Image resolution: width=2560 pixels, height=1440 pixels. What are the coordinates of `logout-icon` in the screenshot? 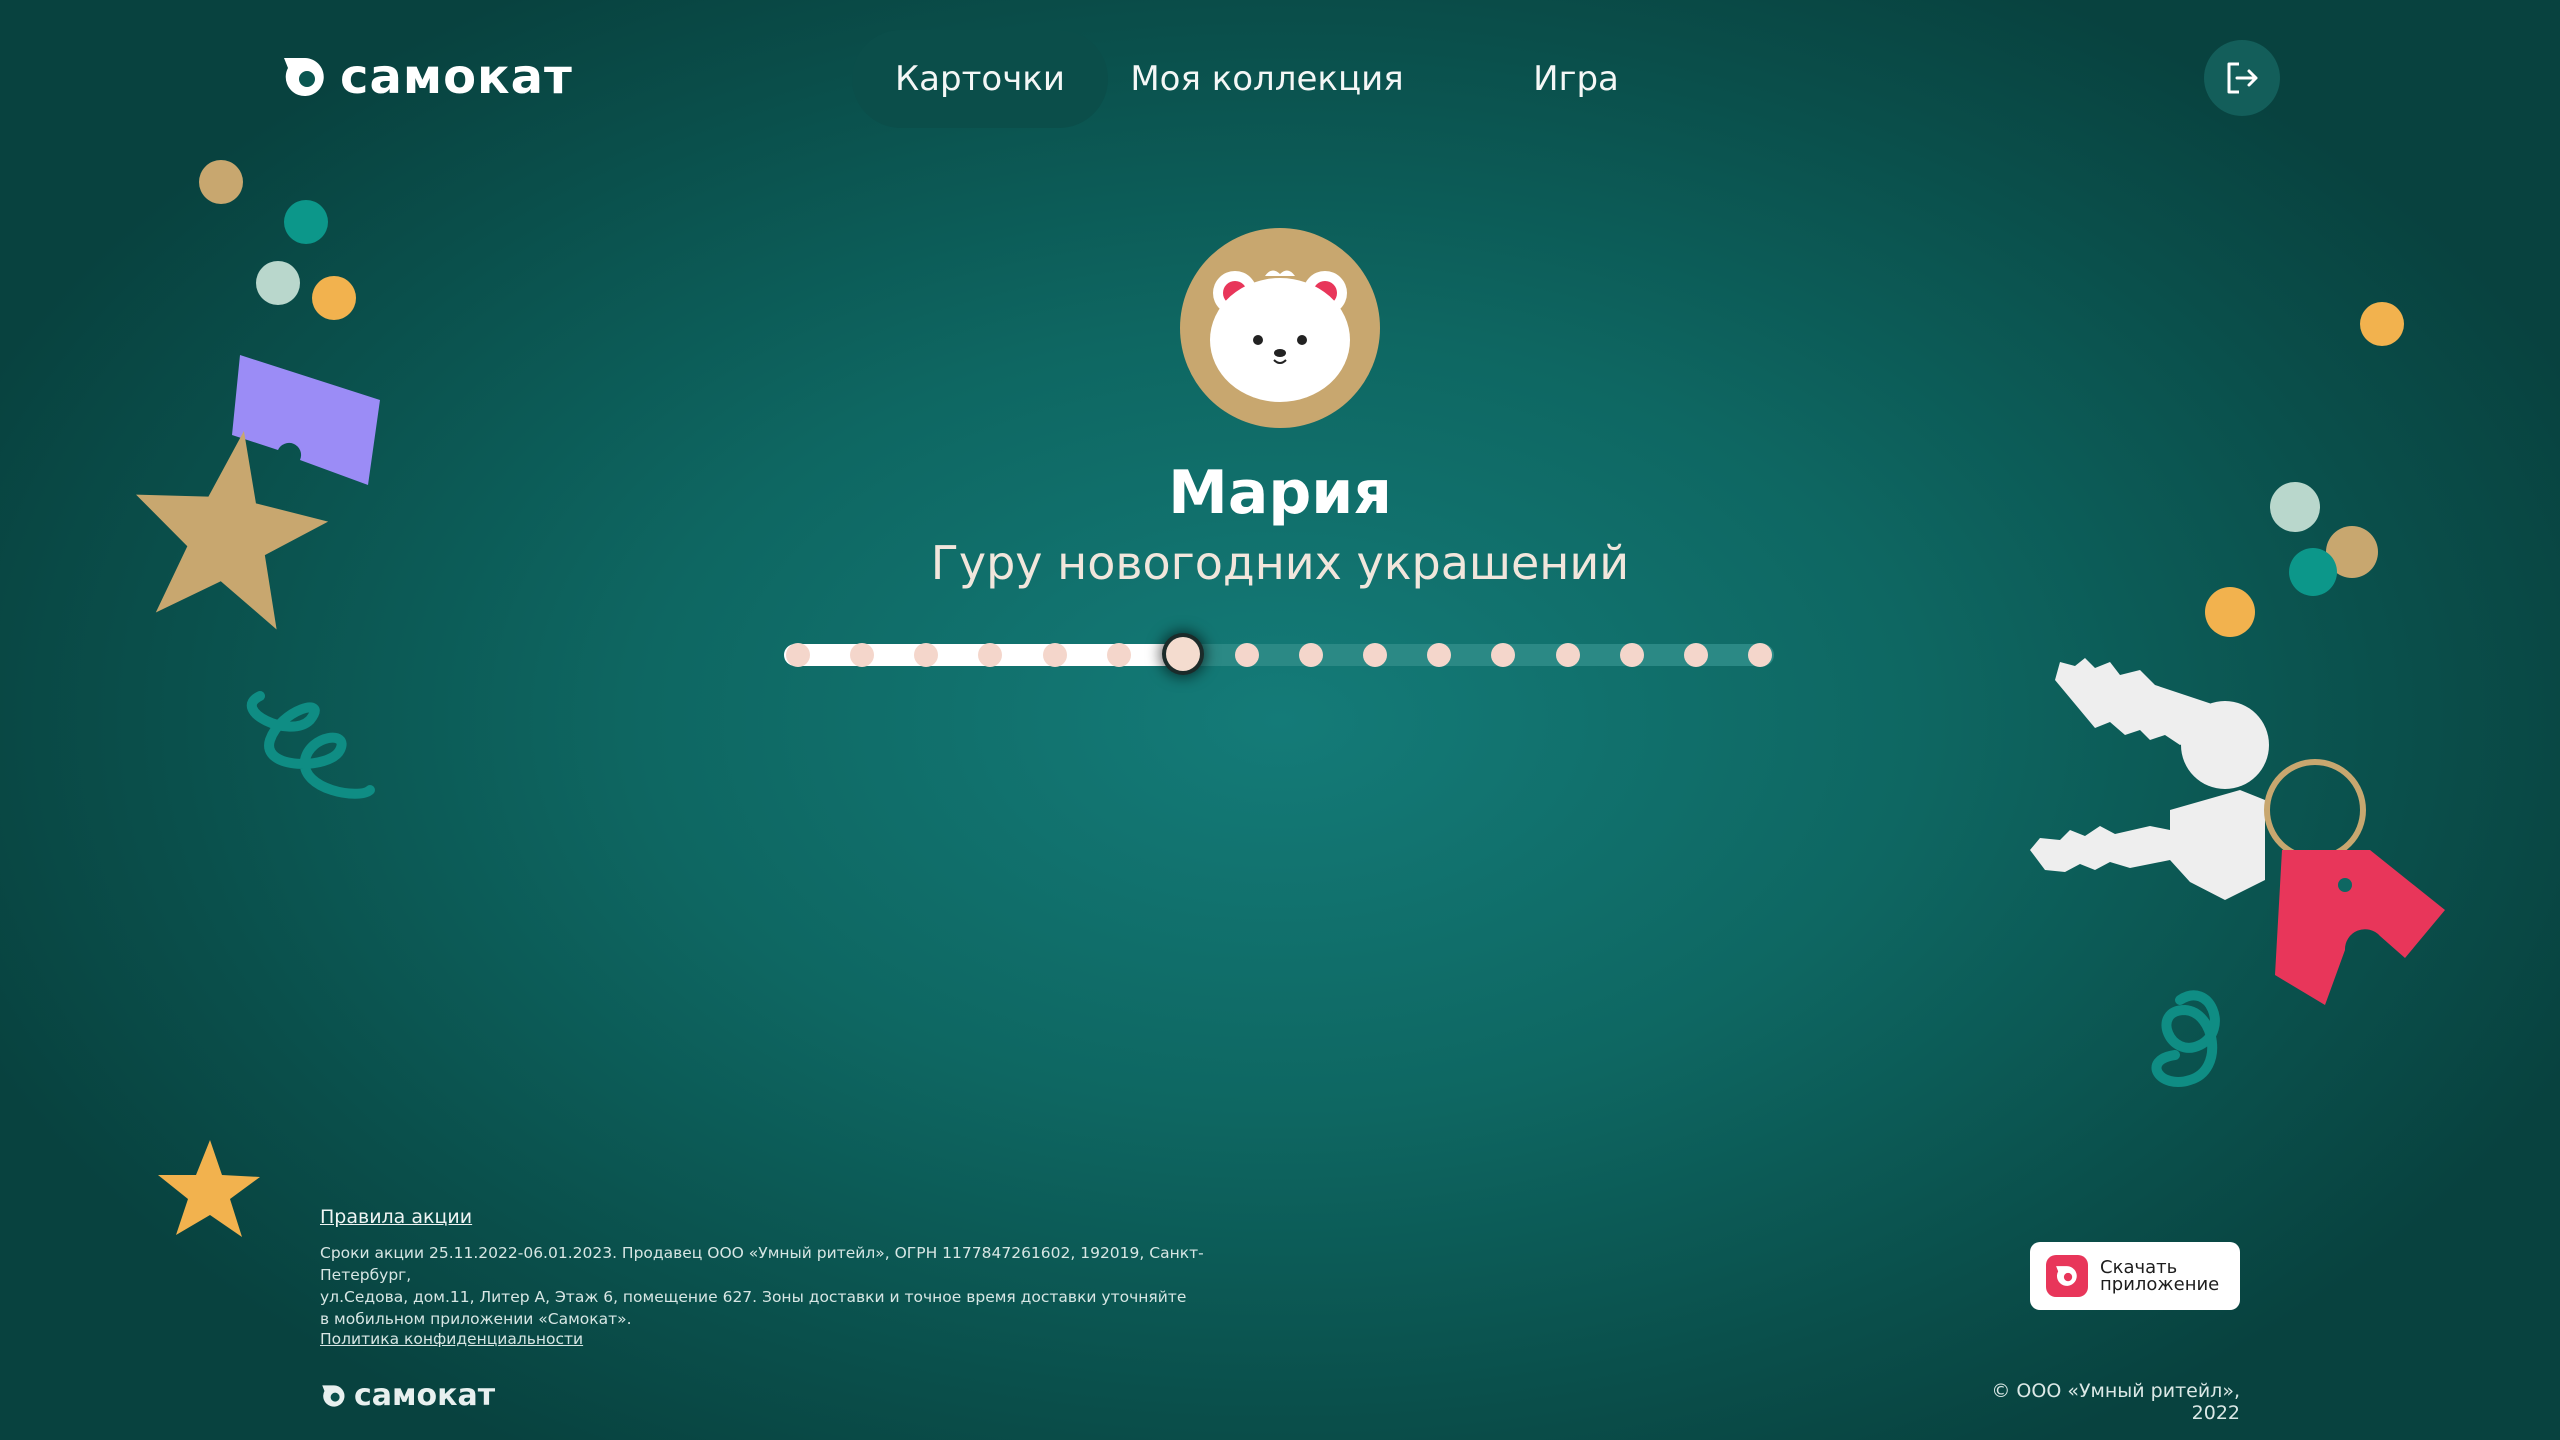 It's located at (2242, 78).